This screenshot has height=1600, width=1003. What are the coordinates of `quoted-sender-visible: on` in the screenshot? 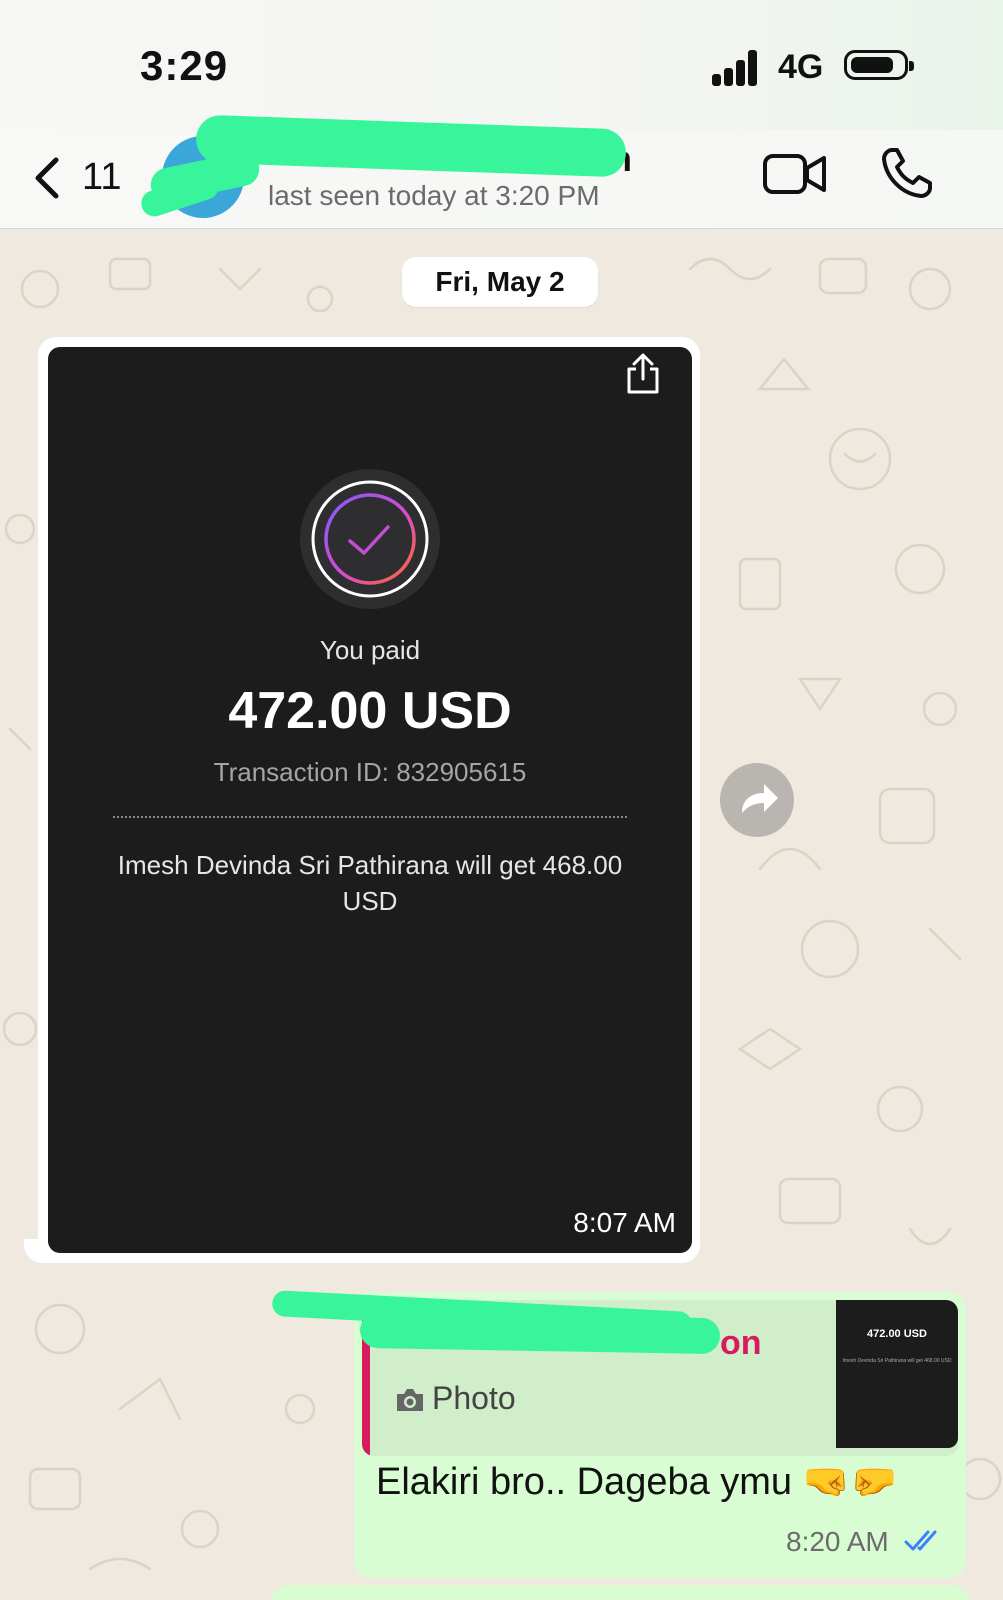 It's located at (741, 1343).